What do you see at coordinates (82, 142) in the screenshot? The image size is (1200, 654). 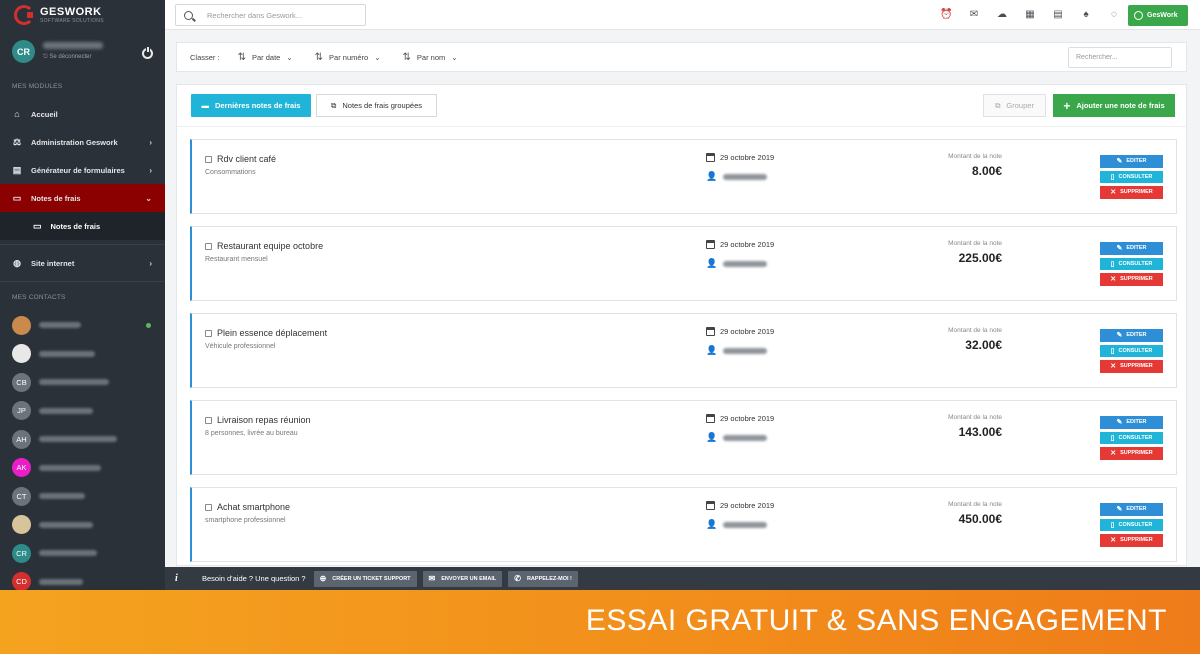 I see `sidebar-item-administration: ⚖ Administration Geswork ›` at bounding box center [82, 142].